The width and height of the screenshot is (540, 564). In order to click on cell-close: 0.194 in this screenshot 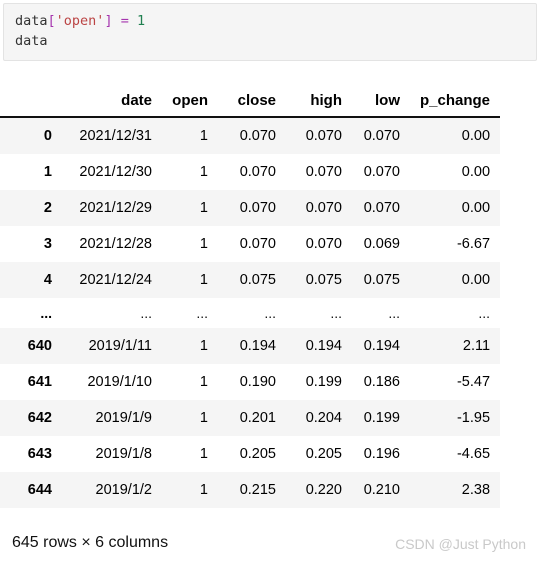, I will do `click(257, 346)`.